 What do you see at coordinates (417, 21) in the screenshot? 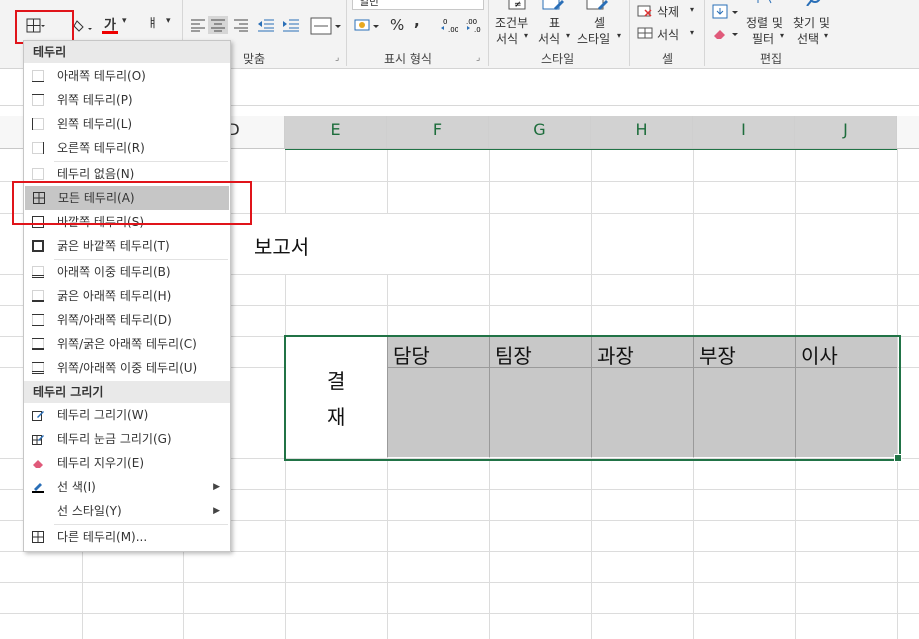
I see `comma-style-button: ,` at bounding box center [417, 21].